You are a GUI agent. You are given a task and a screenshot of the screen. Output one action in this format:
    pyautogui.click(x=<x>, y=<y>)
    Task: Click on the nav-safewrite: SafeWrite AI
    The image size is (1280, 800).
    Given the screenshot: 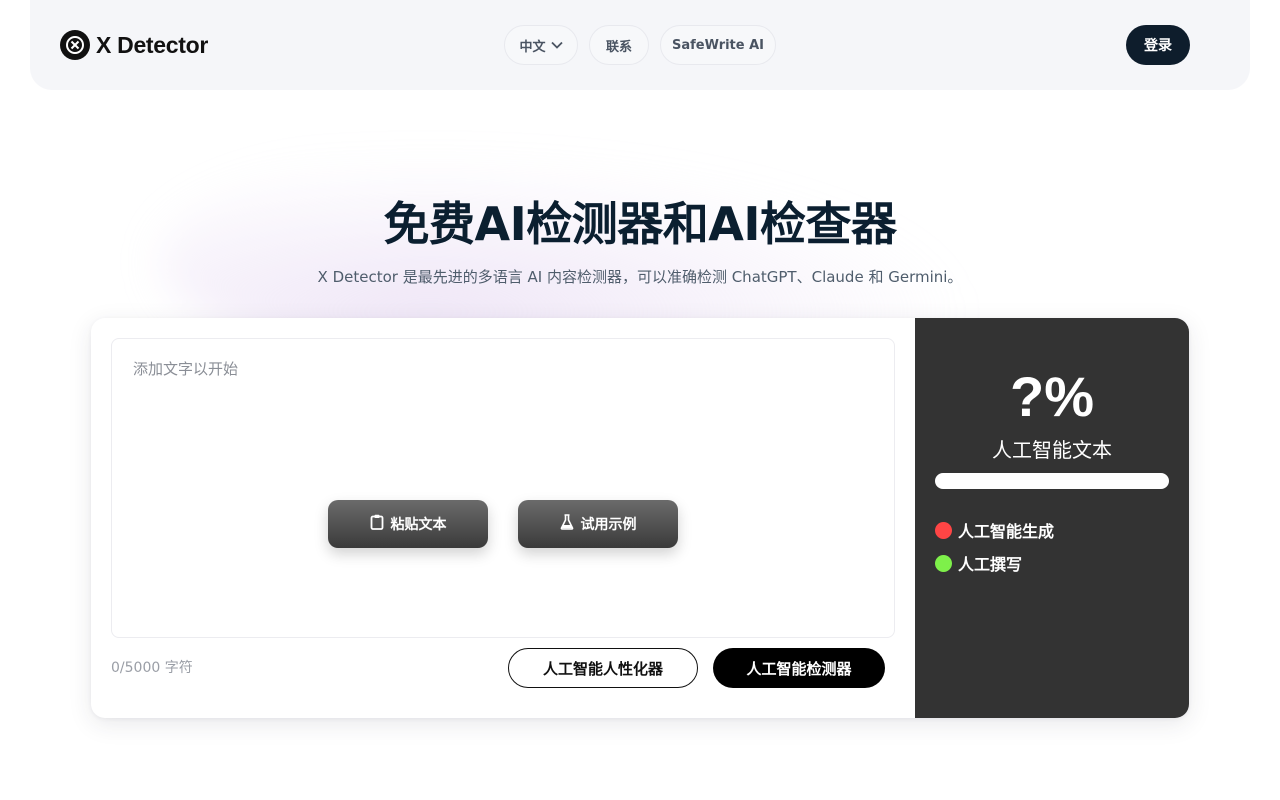 What is the action you would take?
    pyautogui.click(x=718, y=45)
    